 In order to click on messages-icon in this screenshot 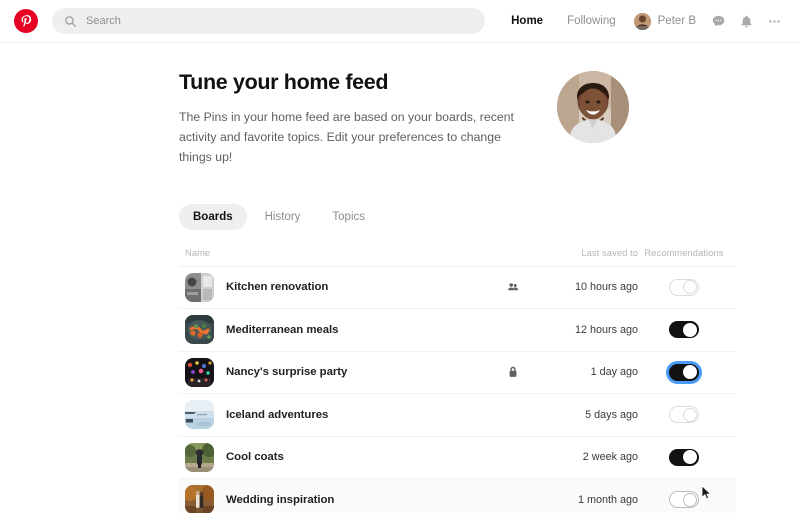, I will do `click(718, 21)`.